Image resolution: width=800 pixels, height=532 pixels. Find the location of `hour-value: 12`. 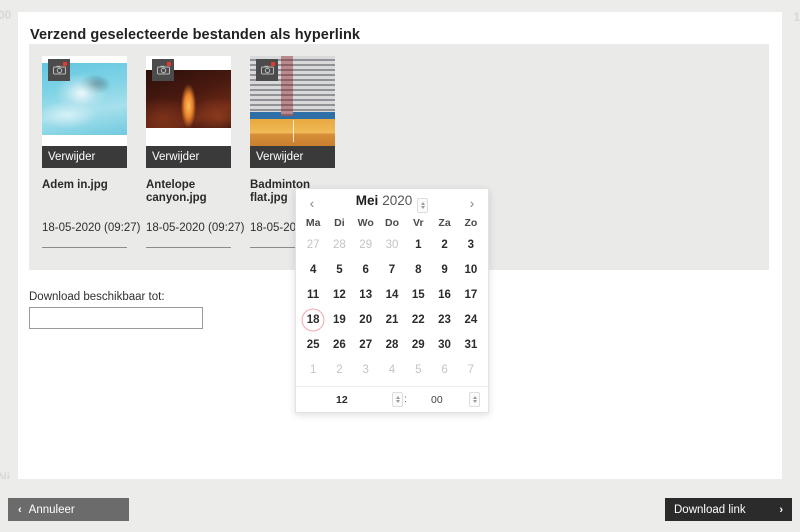

hour-value: 12 is located at coordinates (342, 400).